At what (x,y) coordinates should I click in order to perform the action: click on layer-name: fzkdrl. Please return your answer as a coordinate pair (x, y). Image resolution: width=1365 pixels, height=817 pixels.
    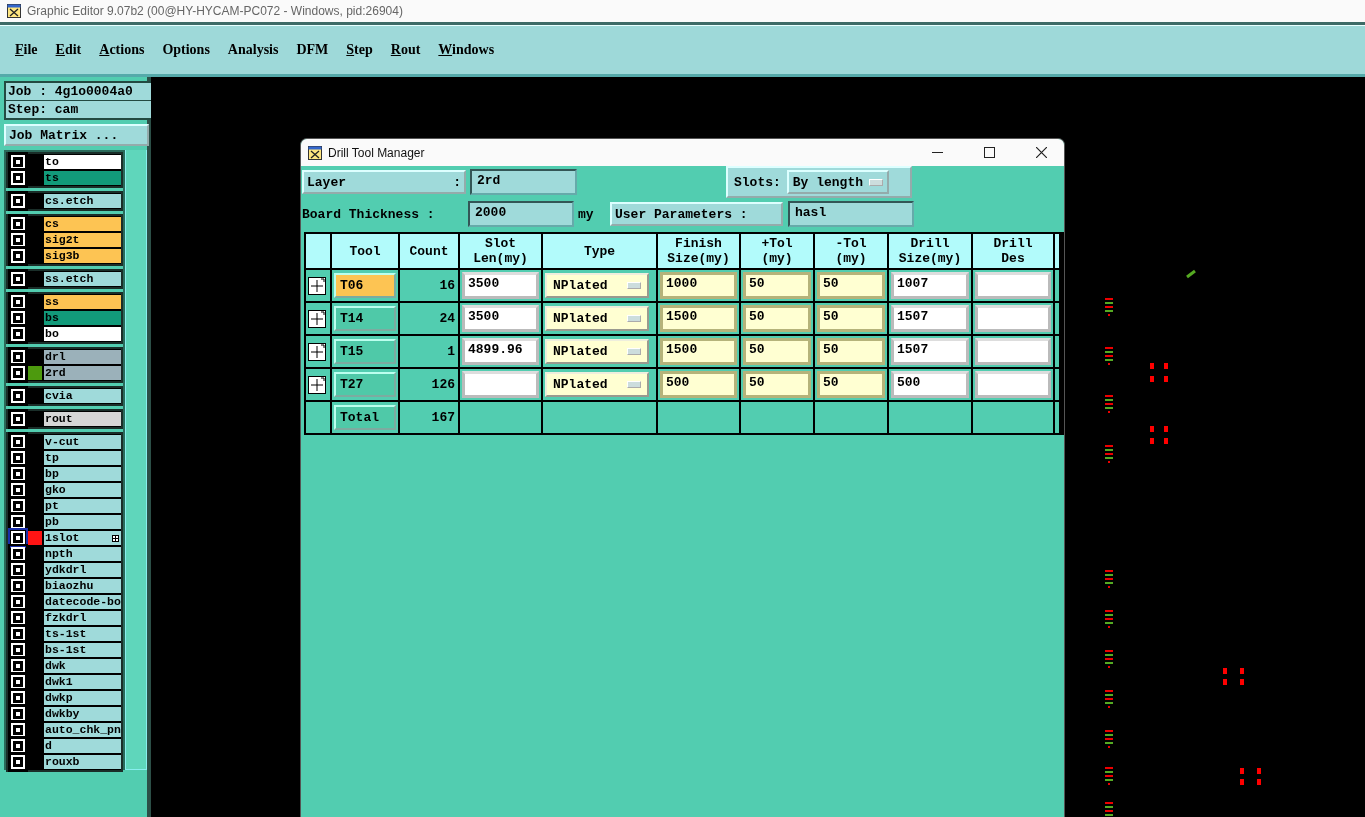
    Looking at the image, I should click on (82, 618).